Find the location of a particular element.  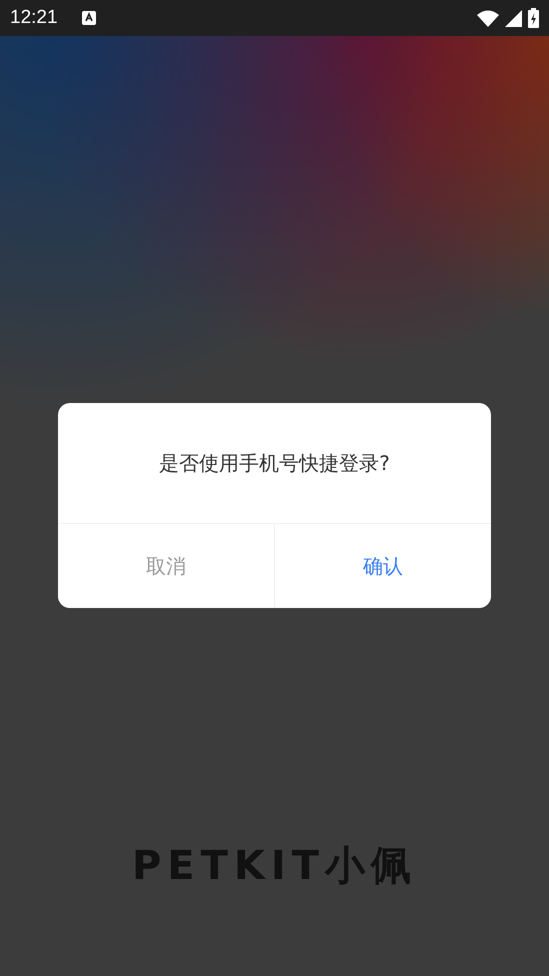

signal-icon is located at coordinates (513, 18).